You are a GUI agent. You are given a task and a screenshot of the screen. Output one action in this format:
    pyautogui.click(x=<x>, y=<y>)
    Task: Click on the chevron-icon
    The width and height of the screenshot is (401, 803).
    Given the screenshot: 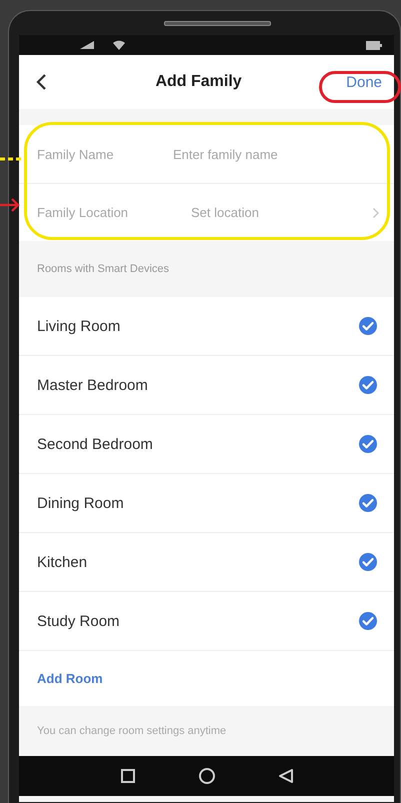 What is the action you would take?
    pyautogui.click(x=376, y=212)
    